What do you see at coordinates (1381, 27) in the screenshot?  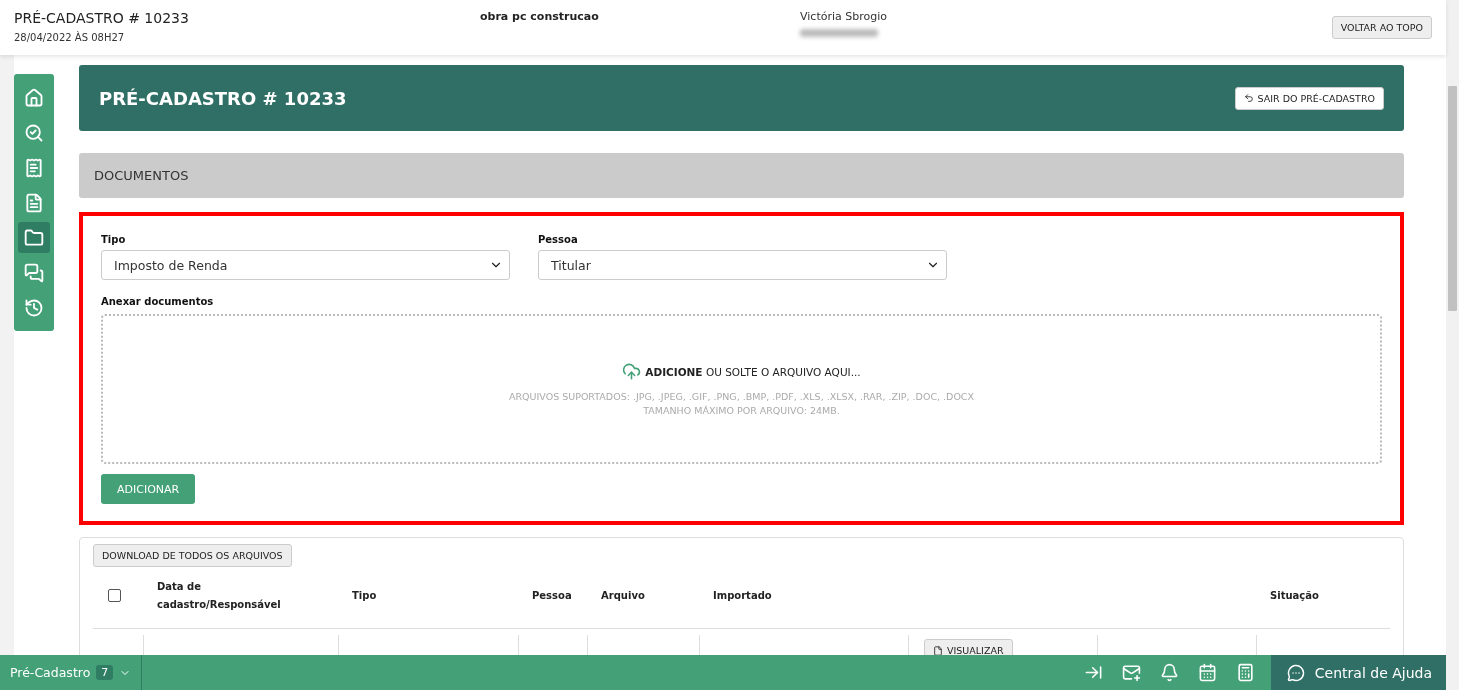 I see `back-to-top-button: VOLTAR AO TOPO` at bounding box center [1381, 27].